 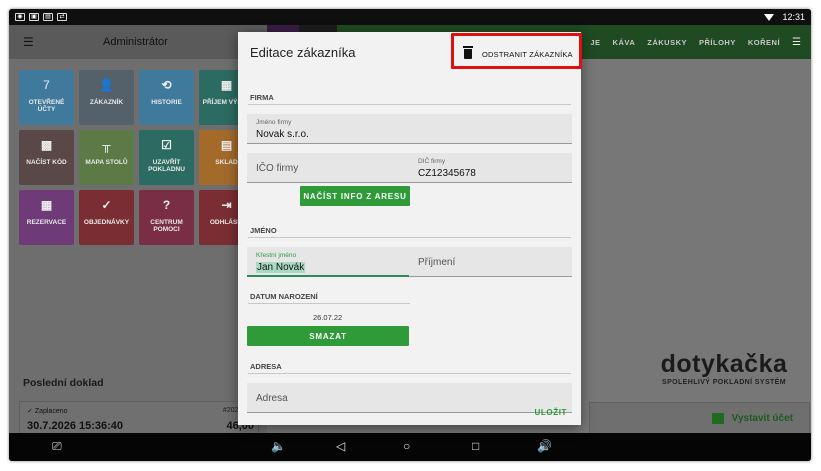 I want to click on tile-otevřené-účty: 7 OTEVŘENÉ ÚČTY, so click(x=46, y=97).